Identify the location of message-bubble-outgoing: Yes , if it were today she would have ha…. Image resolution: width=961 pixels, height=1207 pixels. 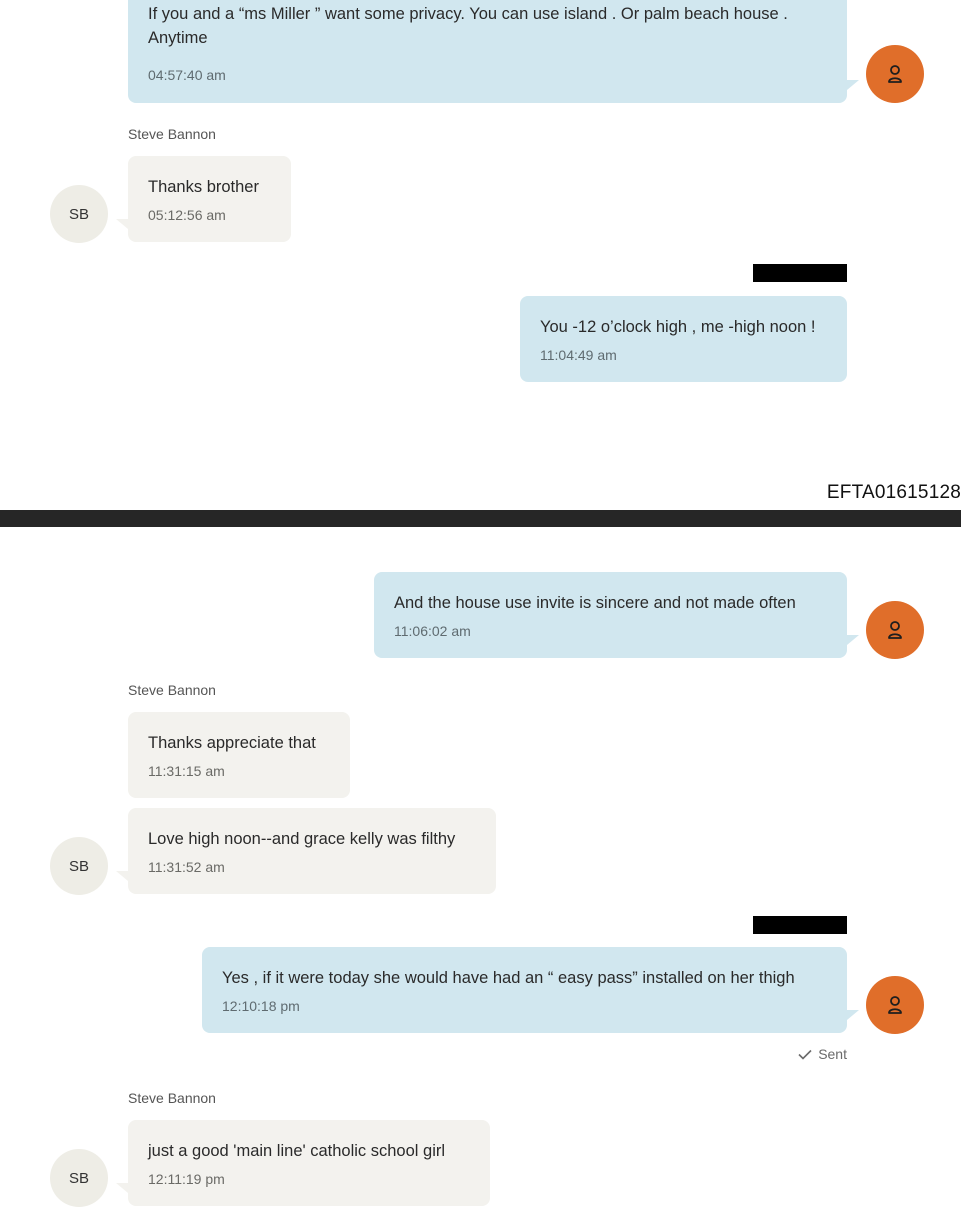
(524, 990).